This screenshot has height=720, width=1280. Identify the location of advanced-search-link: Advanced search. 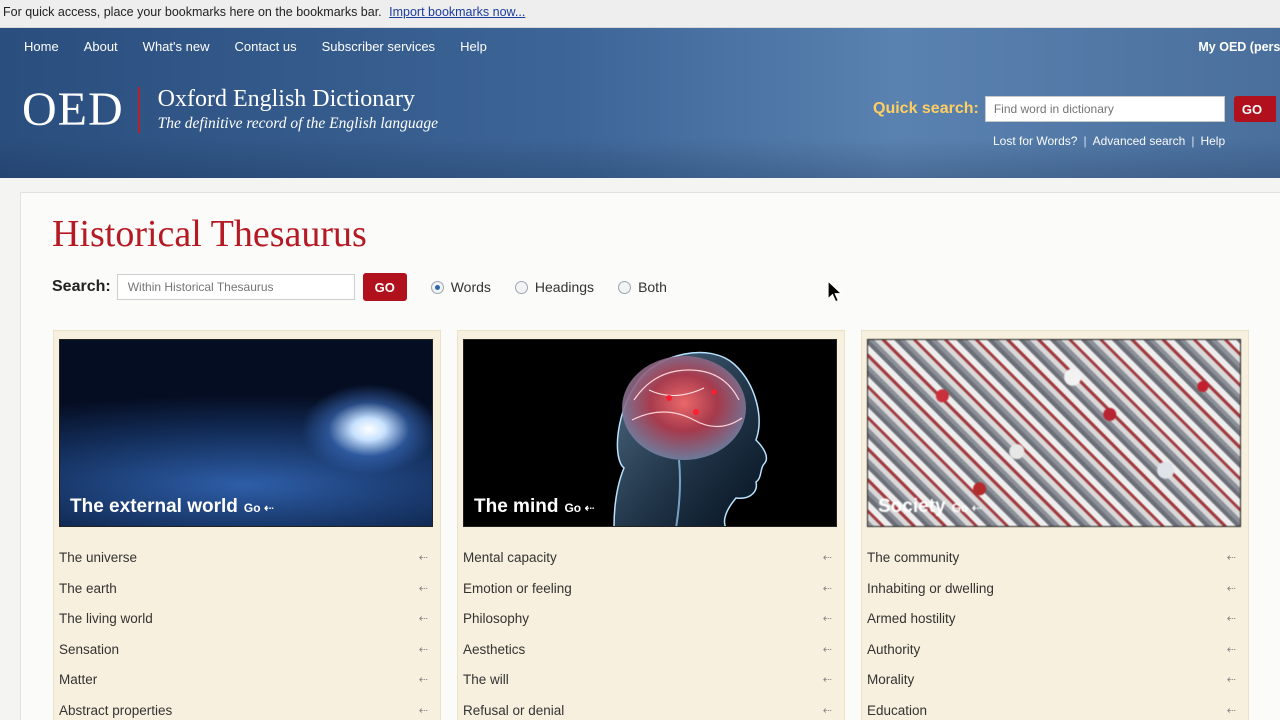
(1139, 141).